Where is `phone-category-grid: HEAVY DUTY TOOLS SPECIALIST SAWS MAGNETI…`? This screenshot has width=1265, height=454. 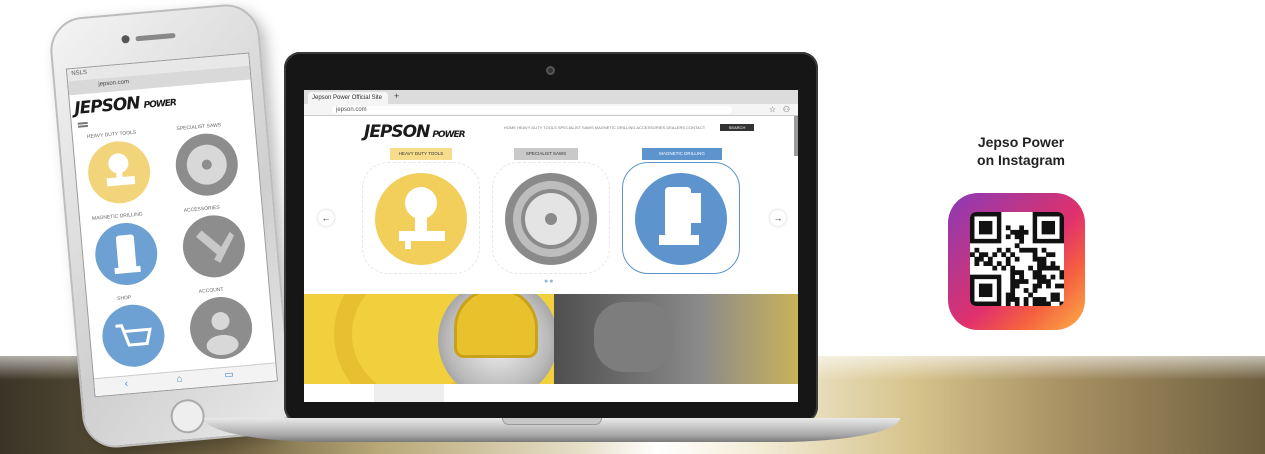 phone-category-grid: HEAVY DUTY TOOLS SPECIALIST SAWS MAGNETI… is located at coordinates (174, 250).